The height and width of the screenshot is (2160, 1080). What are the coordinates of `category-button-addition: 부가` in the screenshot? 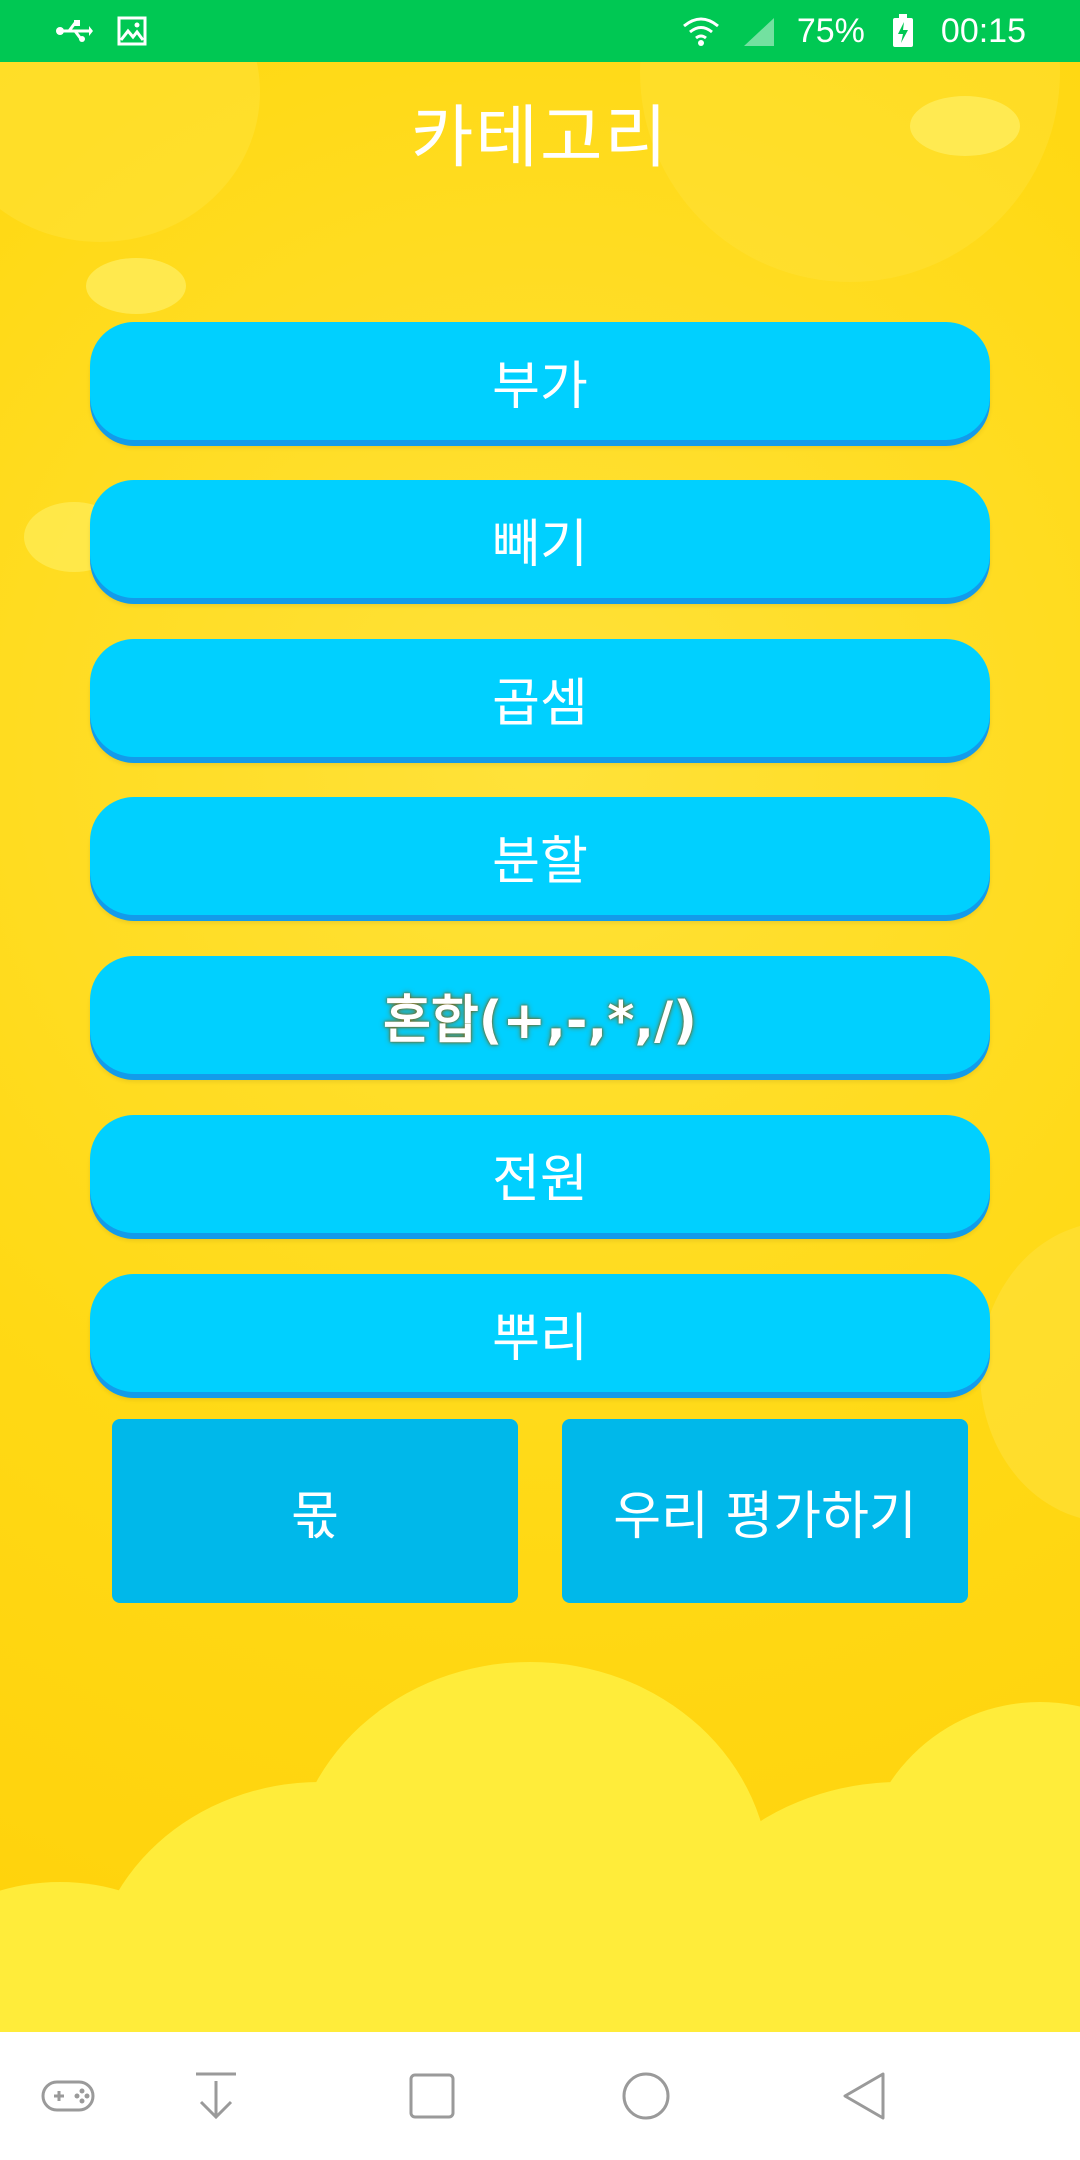 It's located at (540, 381).